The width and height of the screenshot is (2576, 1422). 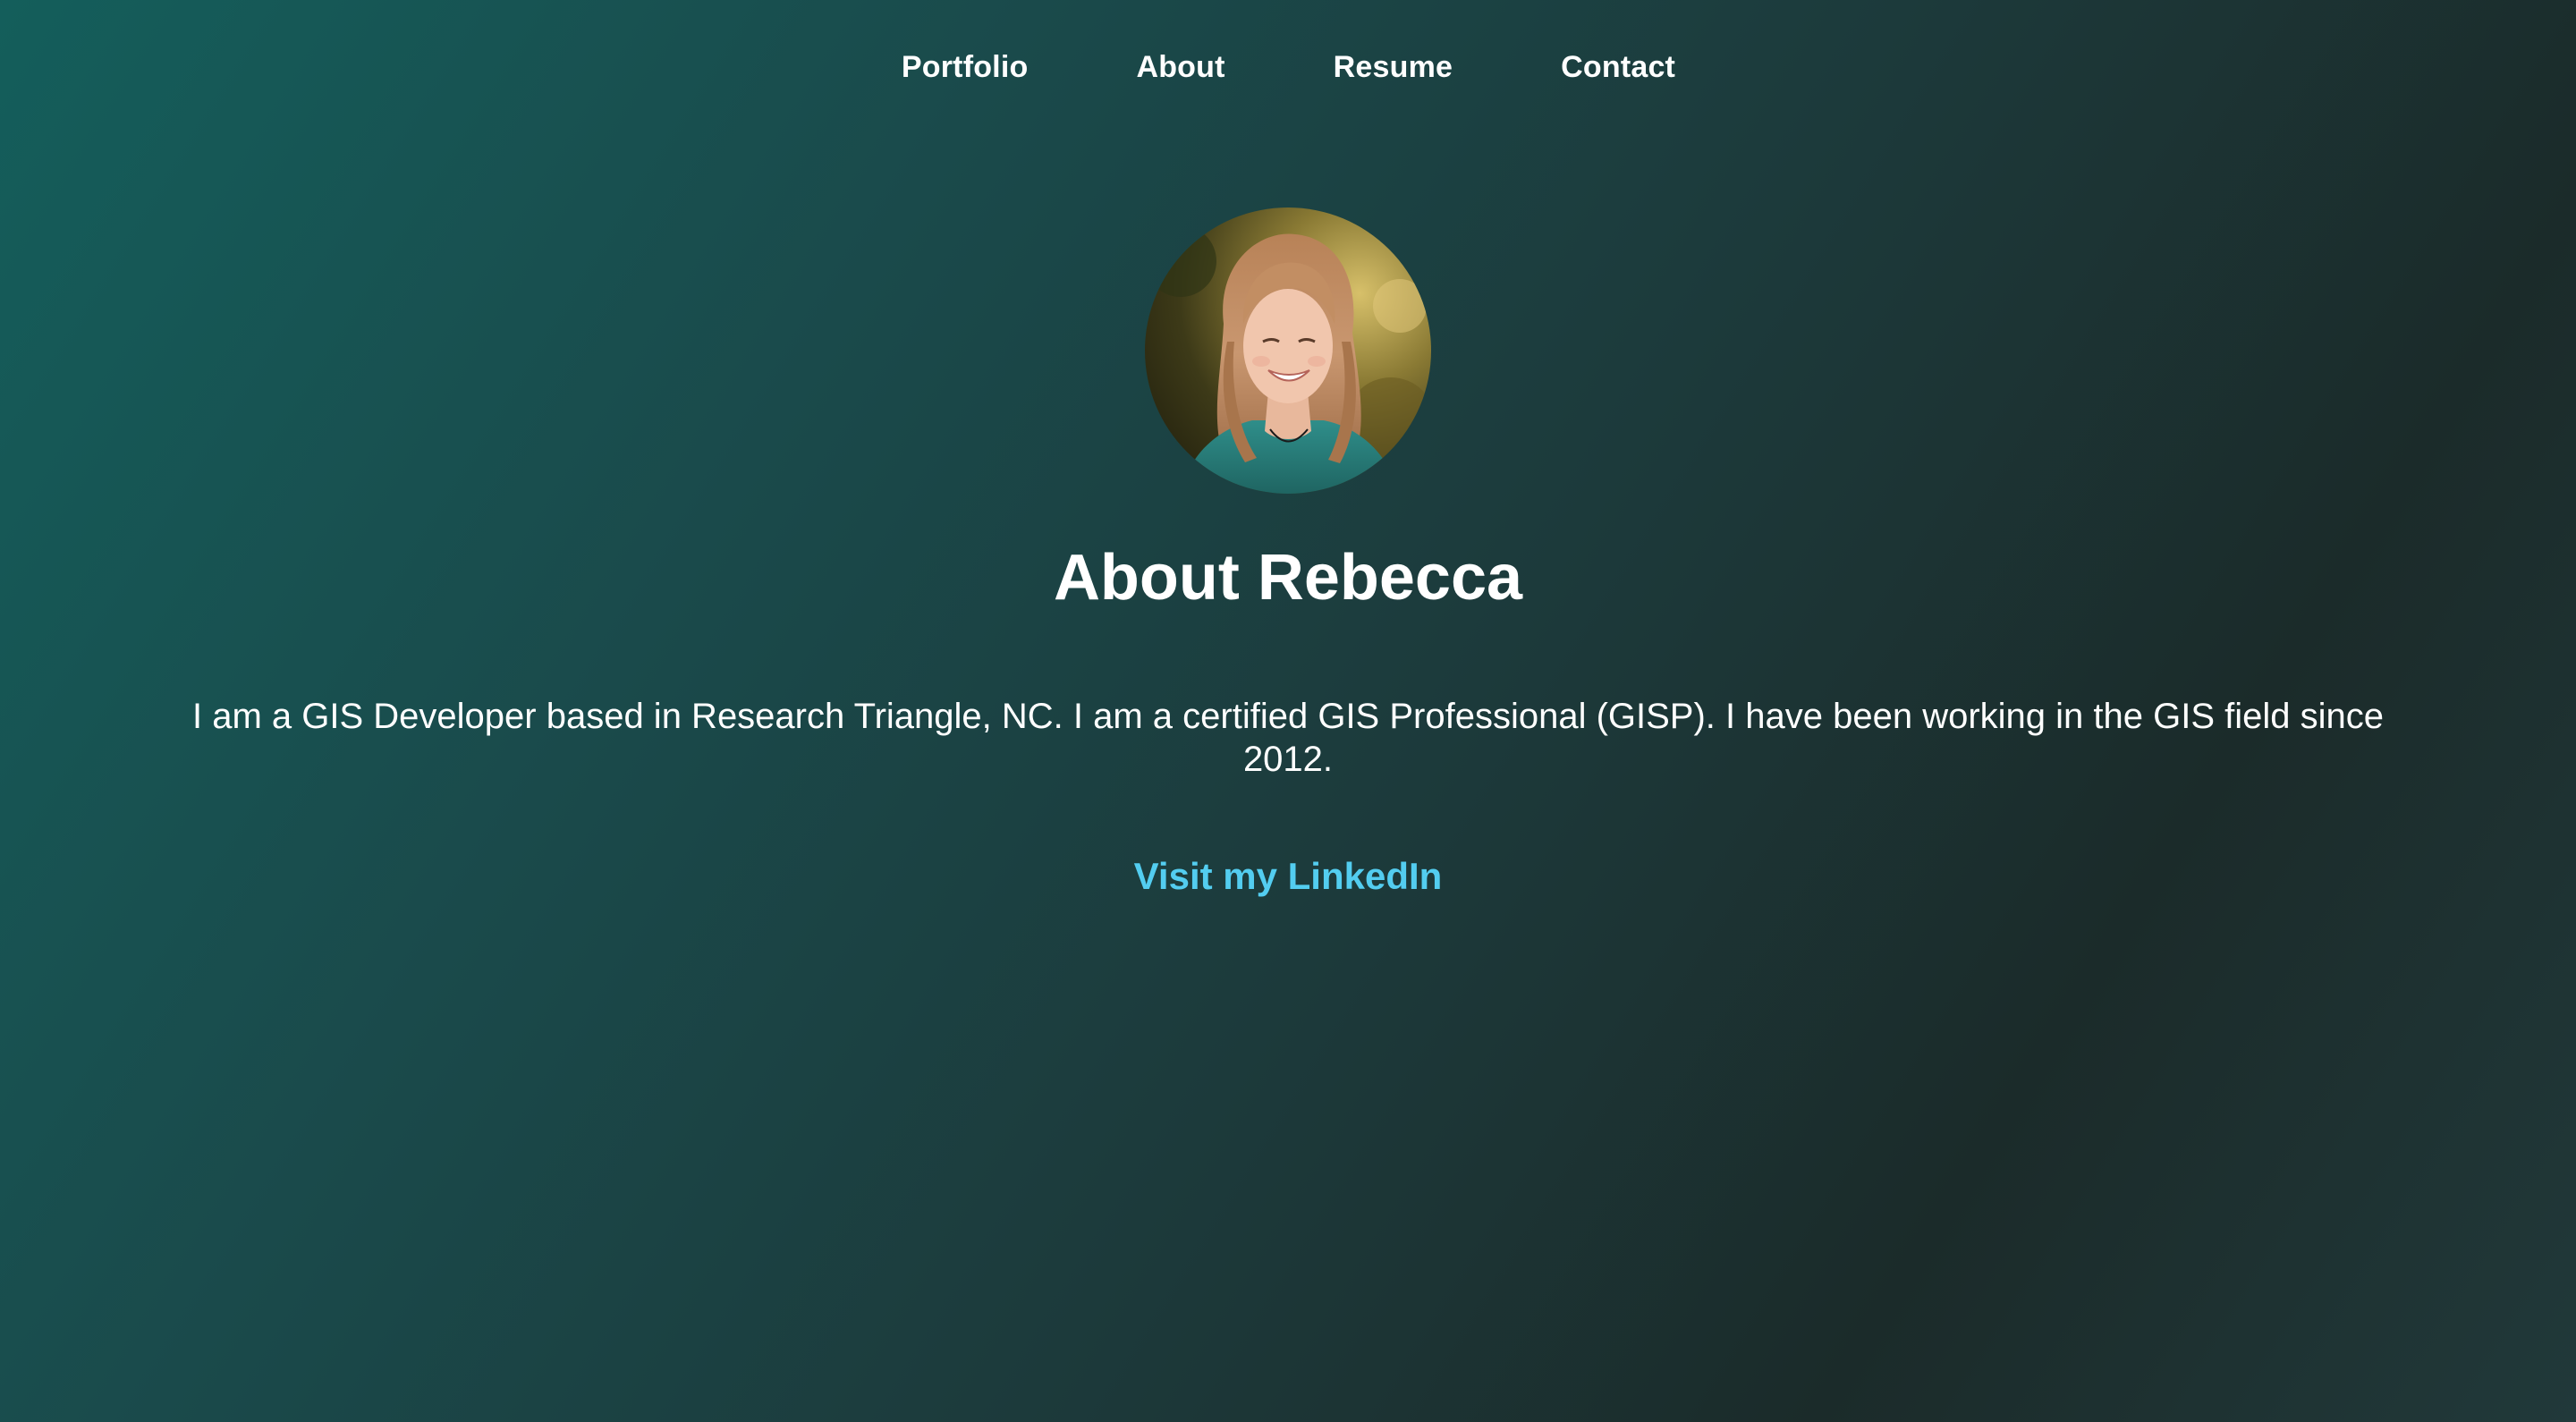 What do you see at coordinates (1179, 67) in the screenshot?
I see `nav-link-about: About` at bounding box center [1179, 67].